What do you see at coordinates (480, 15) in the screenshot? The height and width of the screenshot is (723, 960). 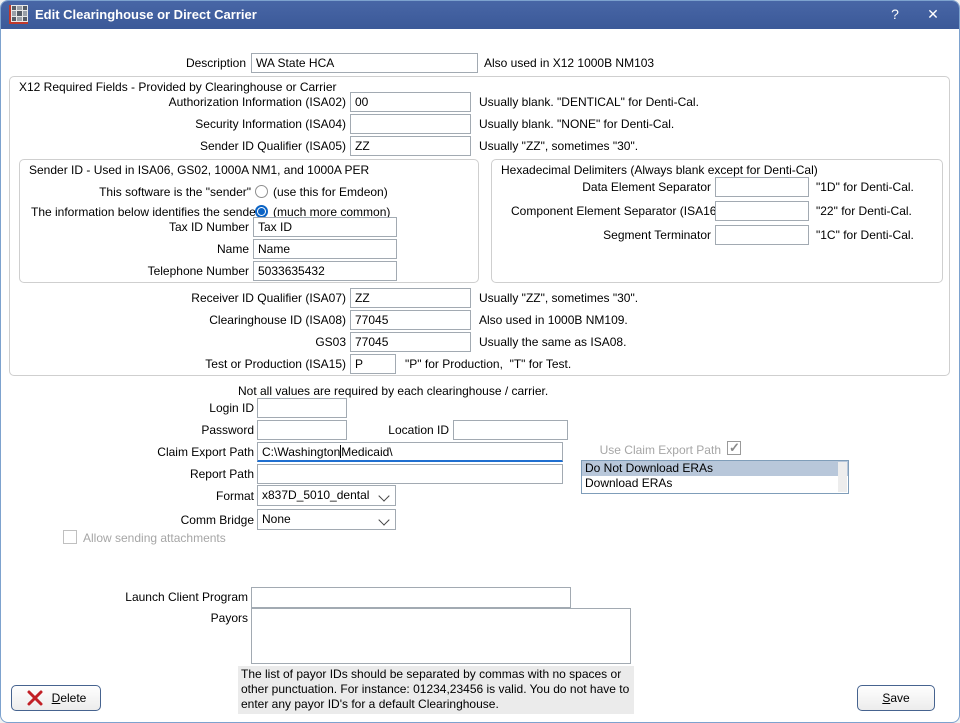 I see `title-bar: Edit Clearinghouse or Direct Carrier ? ✕` at bounding box center [480, 15].